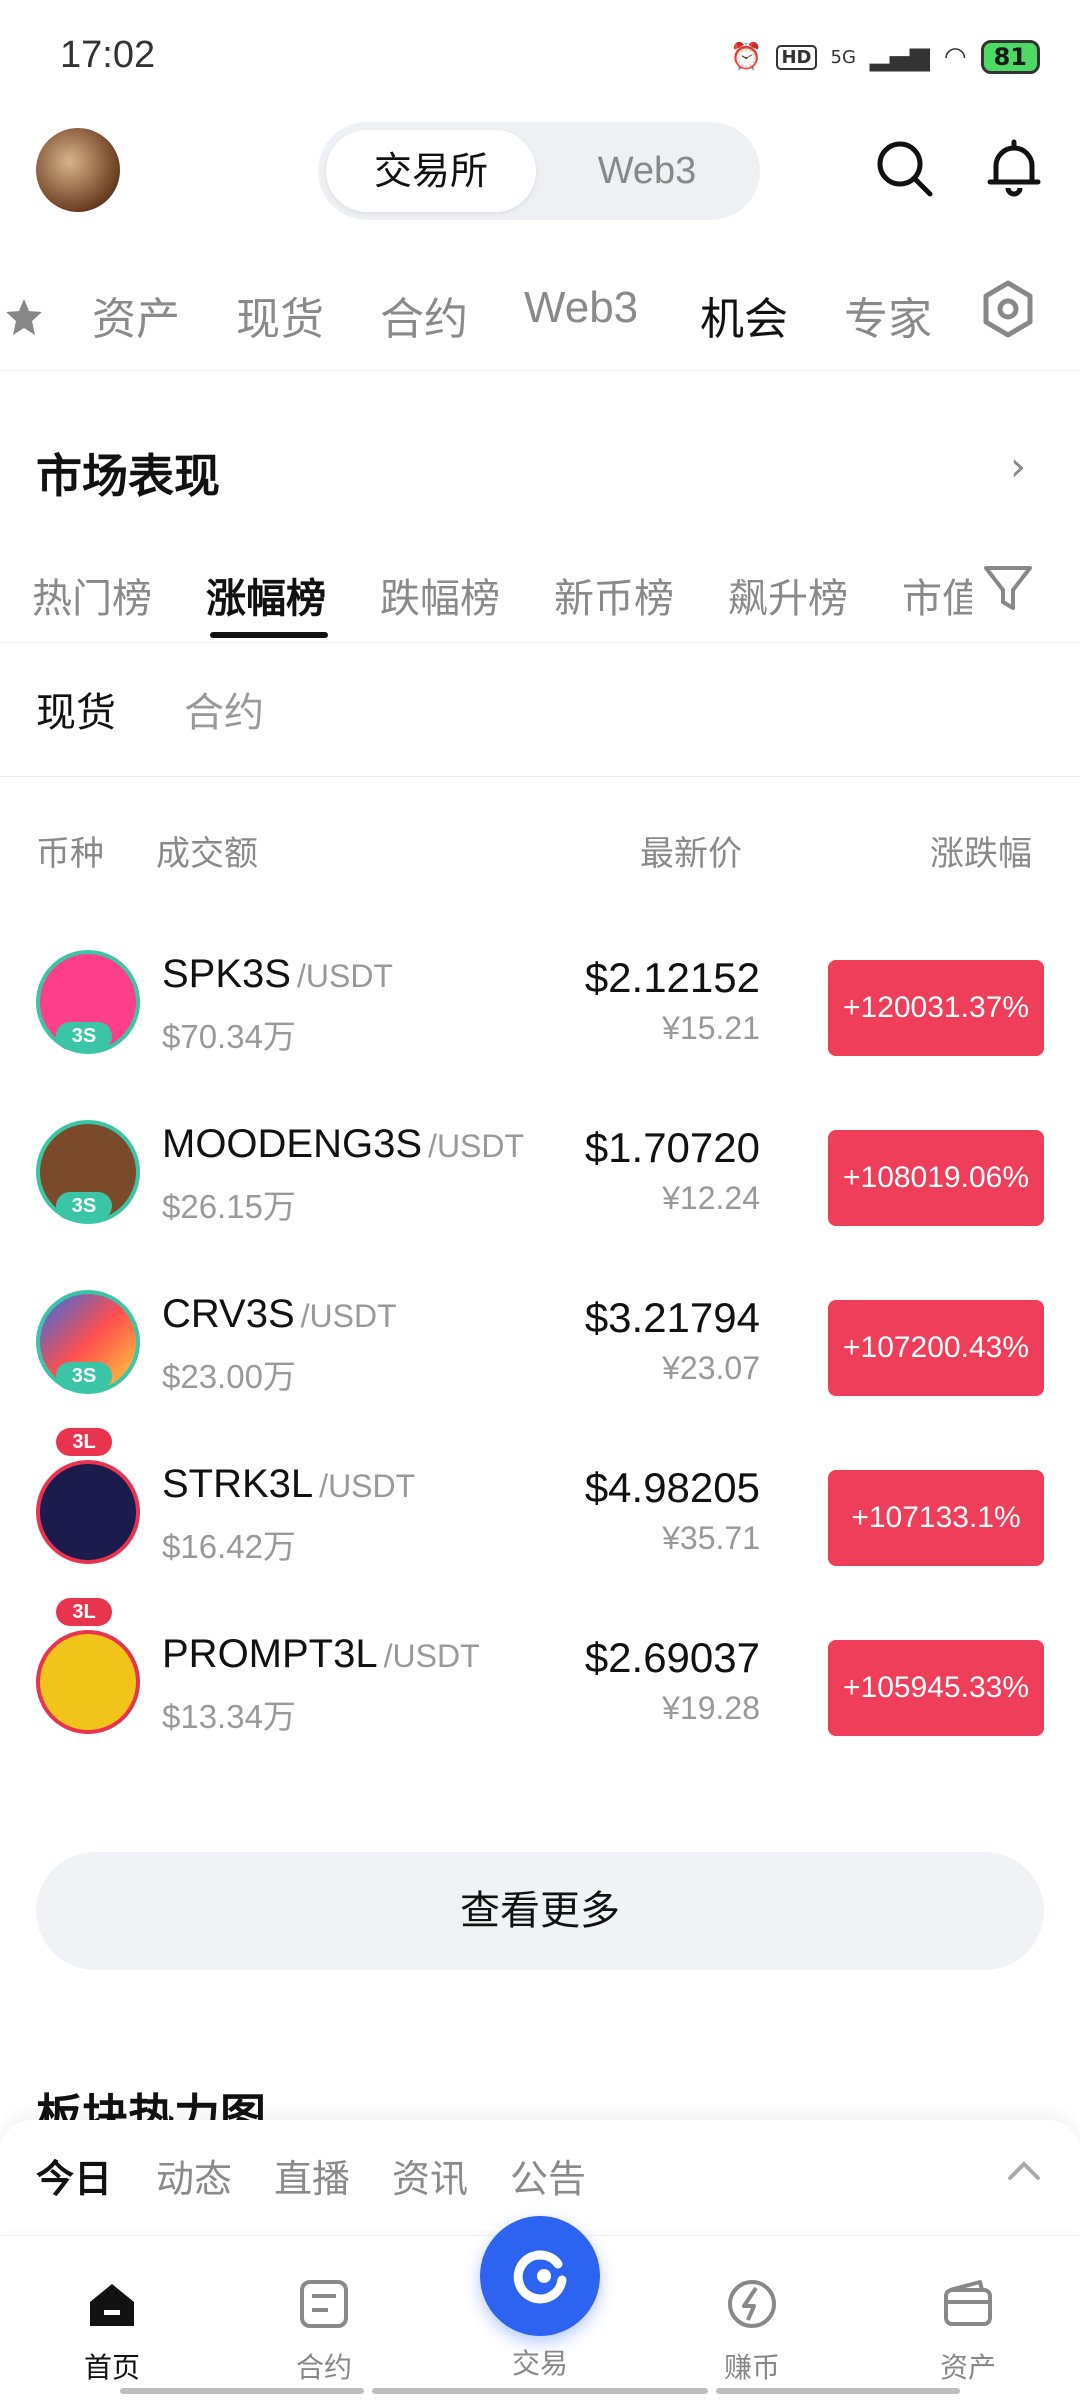  I want to click on alarm-icon: ⏰, so click(746, 57).